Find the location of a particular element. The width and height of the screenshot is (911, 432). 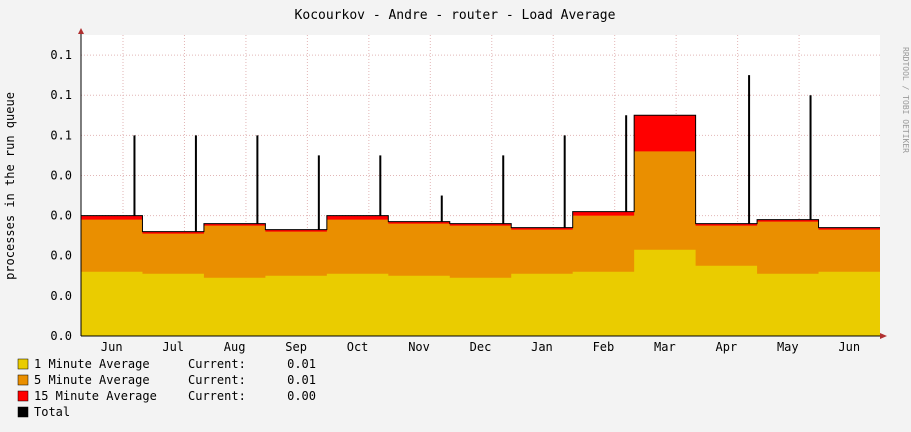

legend-series-name: Total is located at coordinates (52, 412).